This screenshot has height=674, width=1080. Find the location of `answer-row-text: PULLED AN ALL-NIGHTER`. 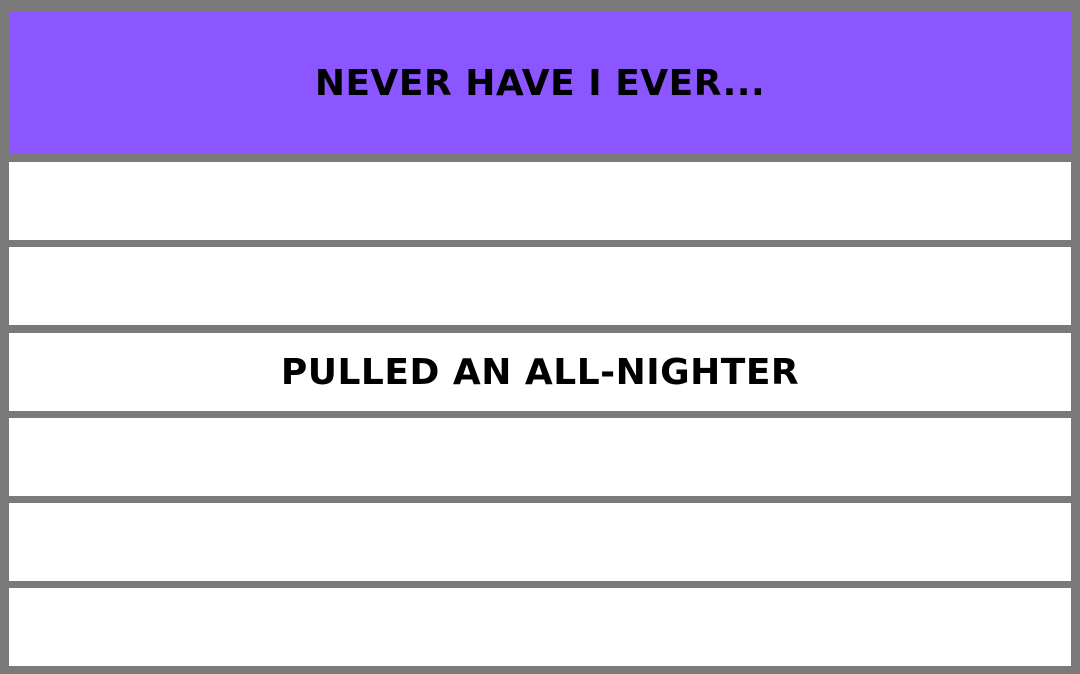

answer-row-text: PULLED AN ALL-NIGHTER is located at coordinates (540, 372).